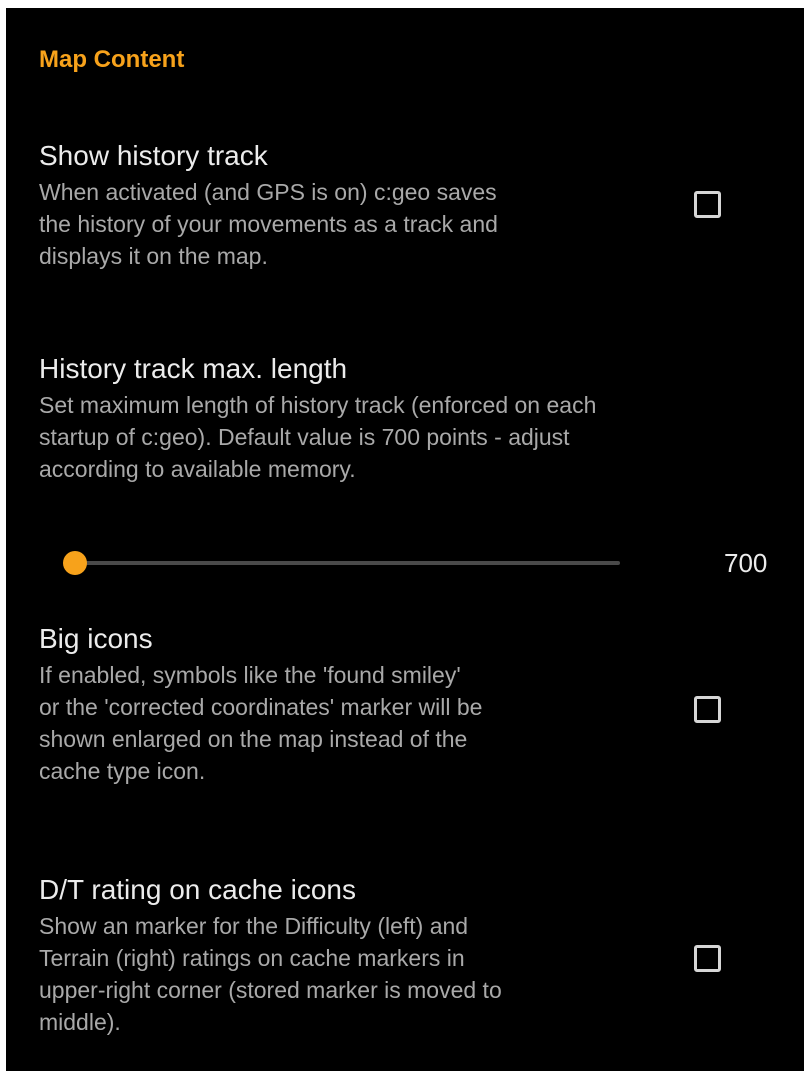 This screenshot has width=810, height=1075. Describe the element at coordinates (707, 204) in the screenshot. I see `history-track-checkbox` at that location.